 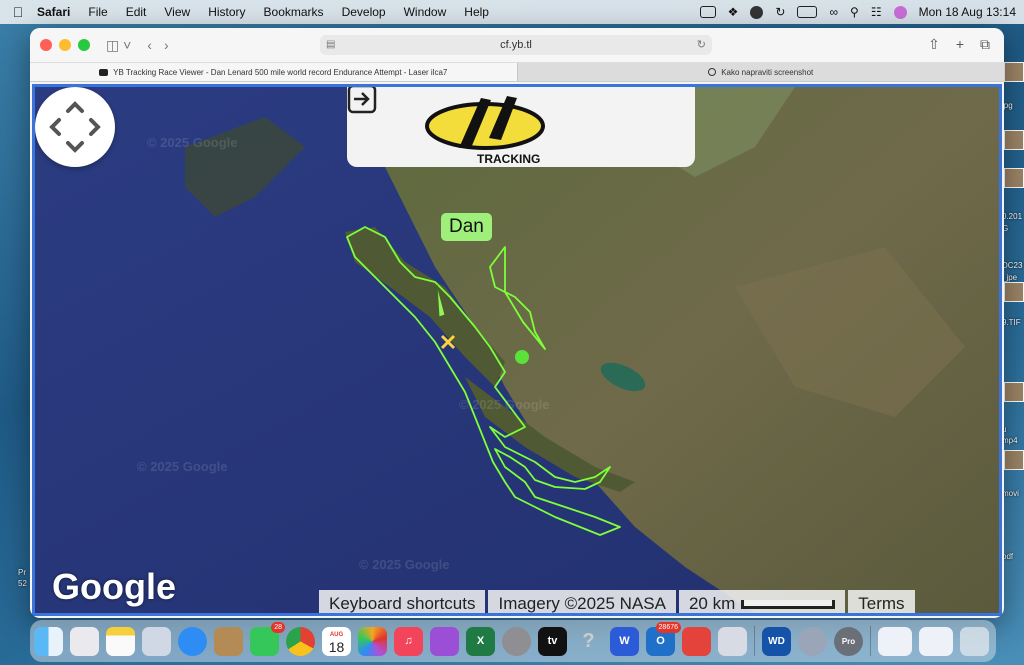 What do you see at coordinates (75, 127) in the screenshot?
I see `pan-control-icon` at bounding box center [75, 127].